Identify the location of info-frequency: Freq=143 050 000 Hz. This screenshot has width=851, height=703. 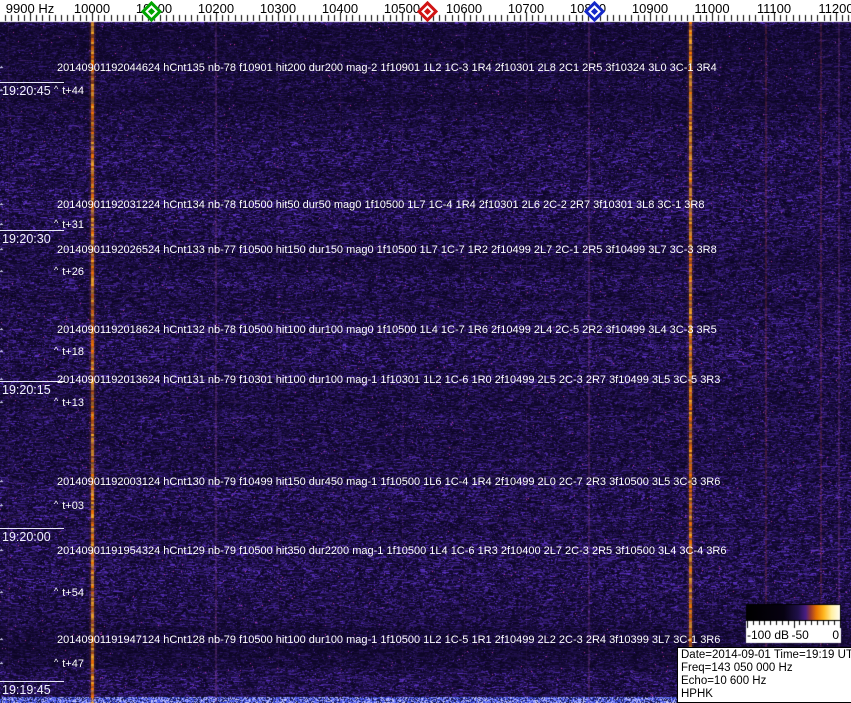
(737, 667).